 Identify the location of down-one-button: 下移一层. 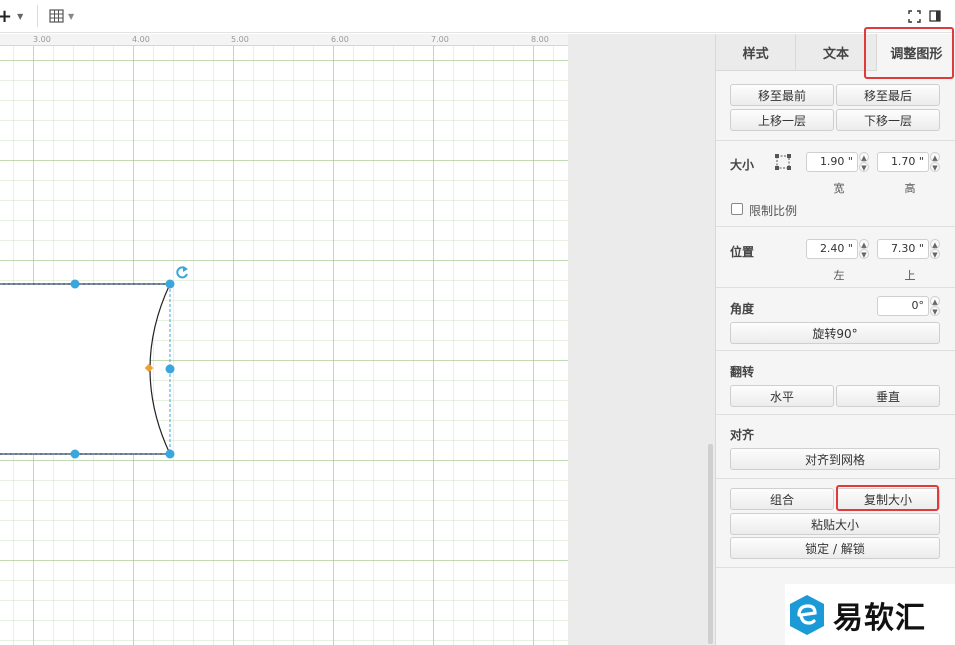
(888, 120).